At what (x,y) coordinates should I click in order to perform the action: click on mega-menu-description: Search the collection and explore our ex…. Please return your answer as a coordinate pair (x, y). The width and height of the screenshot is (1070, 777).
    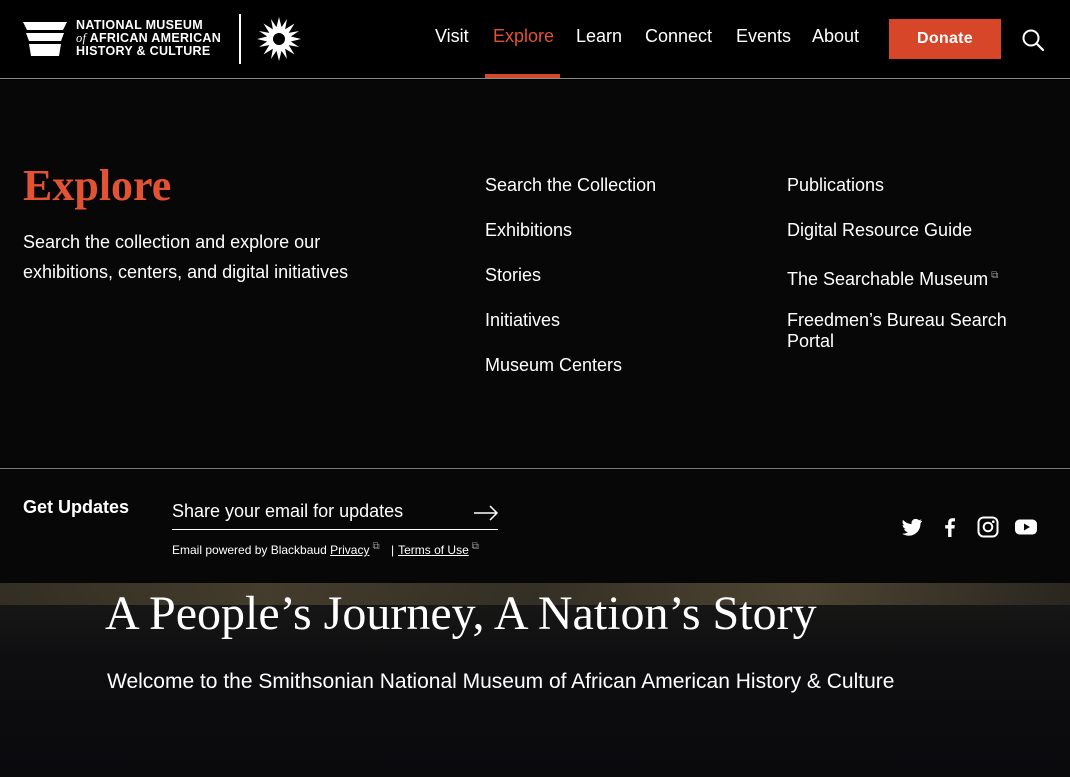
    Looking at the image, I should click on (186, 257).